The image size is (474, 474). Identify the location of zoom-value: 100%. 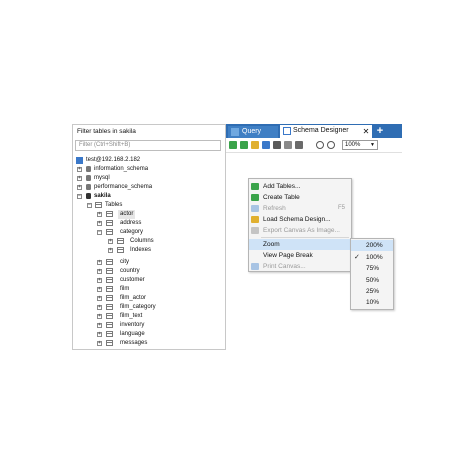
(353, 145).